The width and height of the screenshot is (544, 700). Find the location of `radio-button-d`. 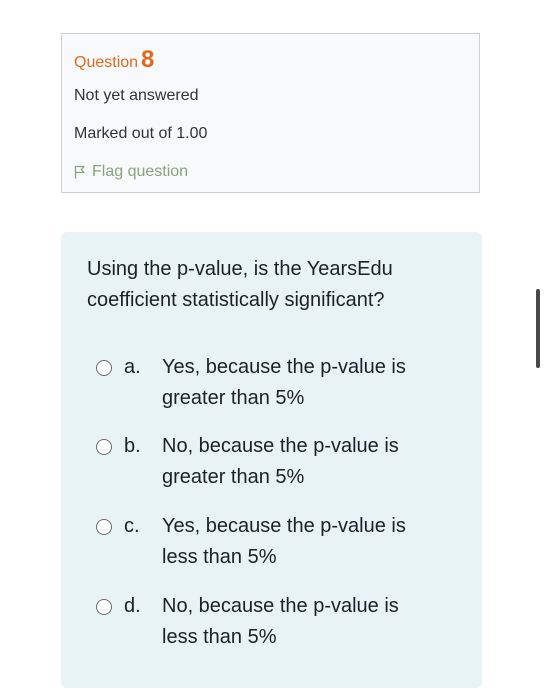

radio-button-d is located at coordinates (104, 607).